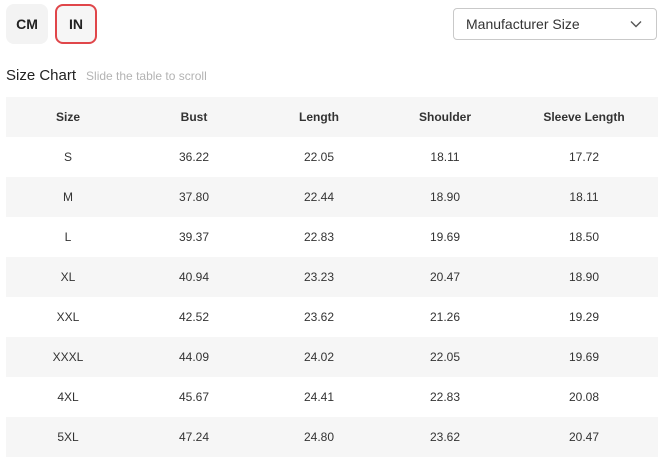 This screenshot has height=462, width=665. Describe the element at coordinates (319, 317) in the screenshot. I see `cell-length: 23.62` at that location.